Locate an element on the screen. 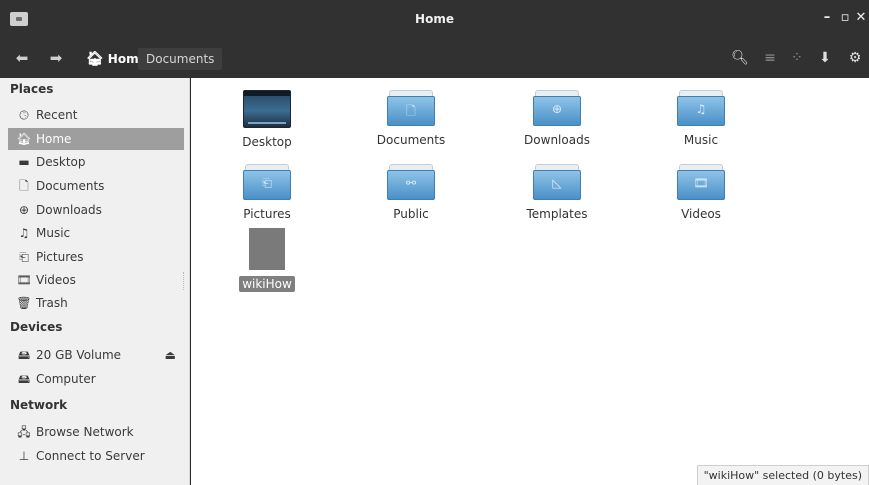 Image resolution: width=869 pixels, height=485 pixels. file-item-label: Public is located at coordinates (411, 214).